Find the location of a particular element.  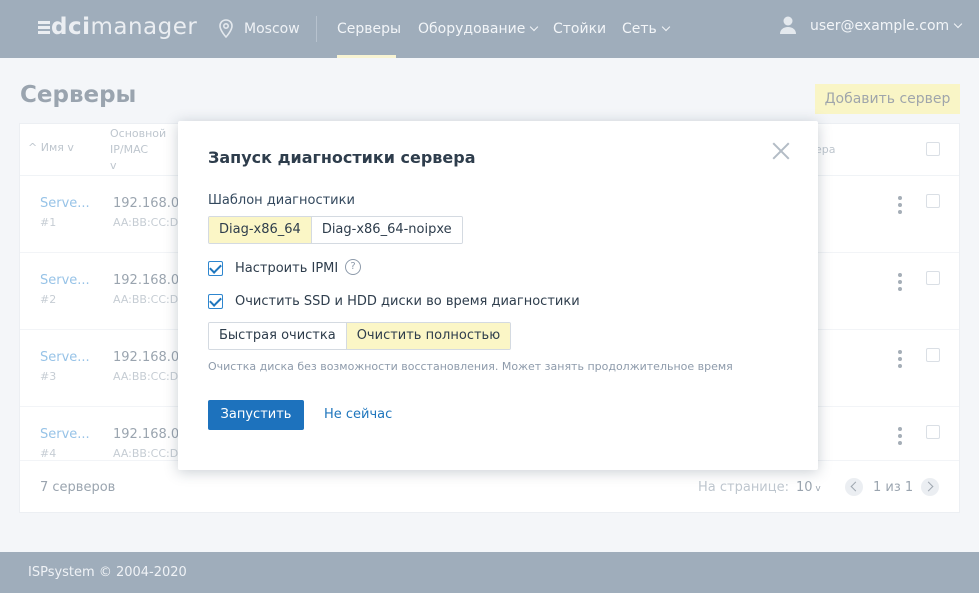

close-icon is located at coordinates (781, 151).